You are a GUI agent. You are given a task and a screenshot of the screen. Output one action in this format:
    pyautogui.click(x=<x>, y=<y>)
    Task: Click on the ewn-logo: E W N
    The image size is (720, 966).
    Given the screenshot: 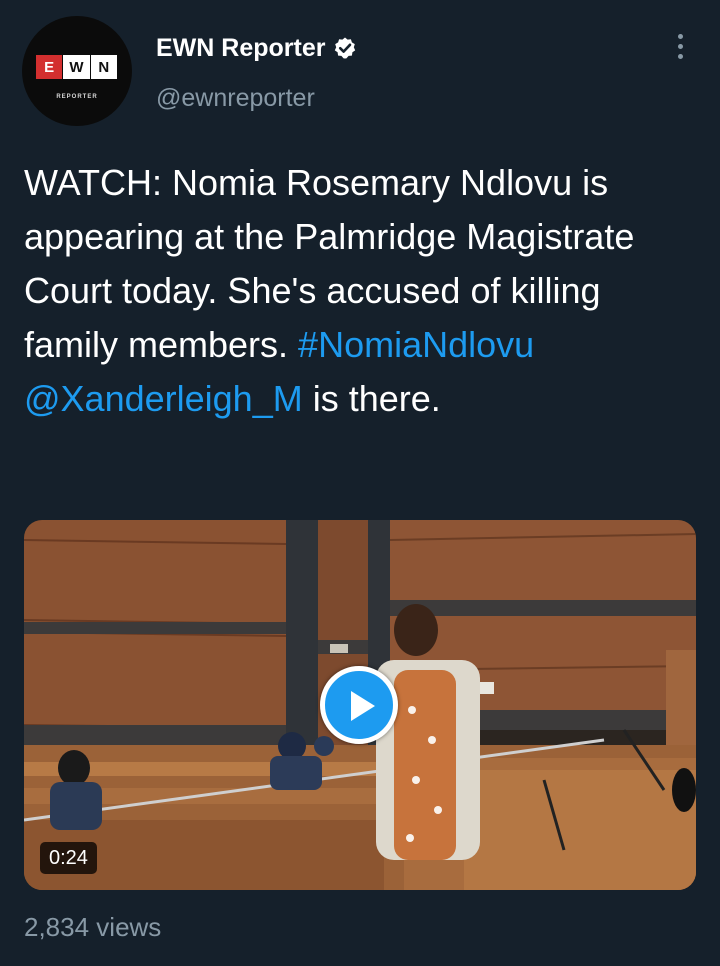 What is the action you would take?
    pyautogui.click(x=77, y=67)
    